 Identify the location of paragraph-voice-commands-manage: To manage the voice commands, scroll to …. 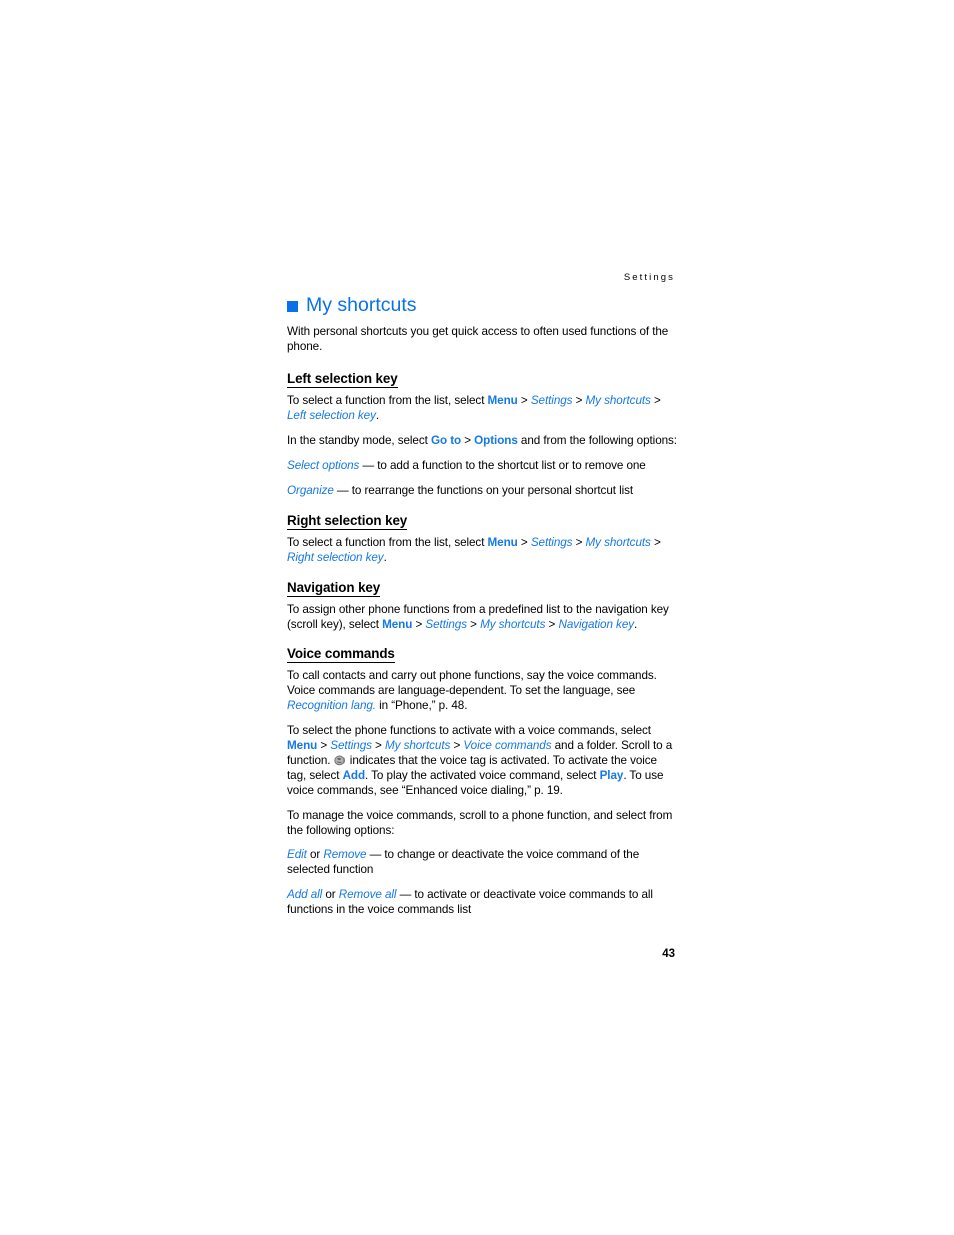
(480, 822).